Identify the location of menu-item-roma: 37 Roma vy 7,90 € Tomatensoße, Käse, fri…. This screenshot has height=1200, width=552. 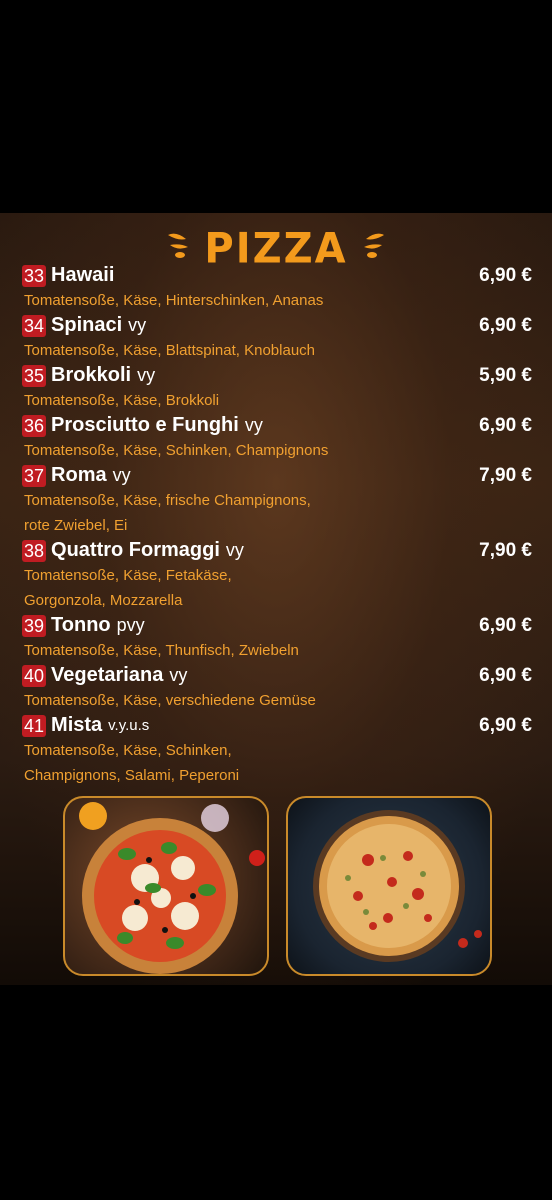
(277, 500).